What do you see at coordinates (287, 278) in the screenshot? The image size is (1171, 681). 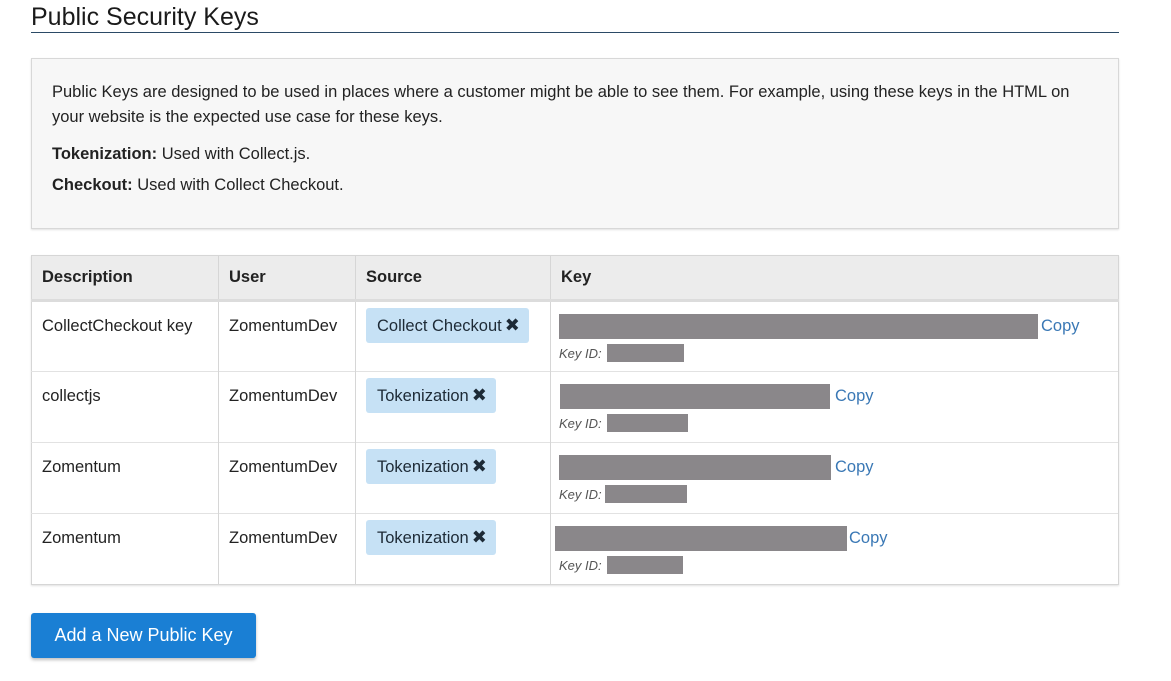 I see `header-user: User` at bounding box center [287, 278].